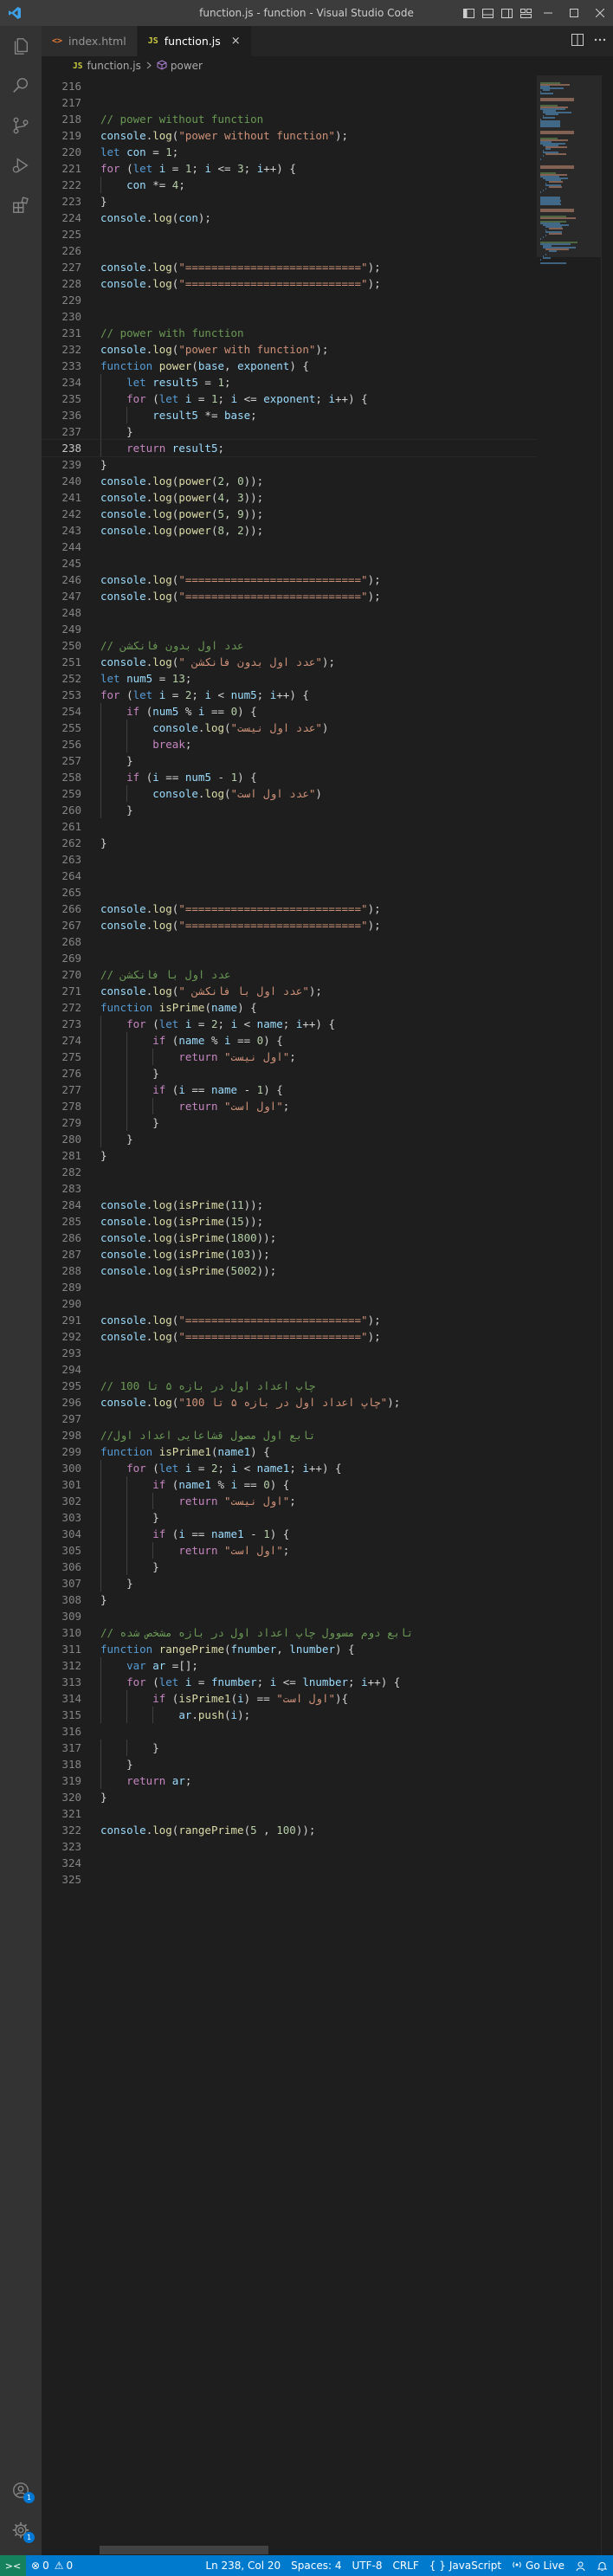  Describe the element at coordinates (21, 205) in the screenshot. I see `extensions-icon` at that location.